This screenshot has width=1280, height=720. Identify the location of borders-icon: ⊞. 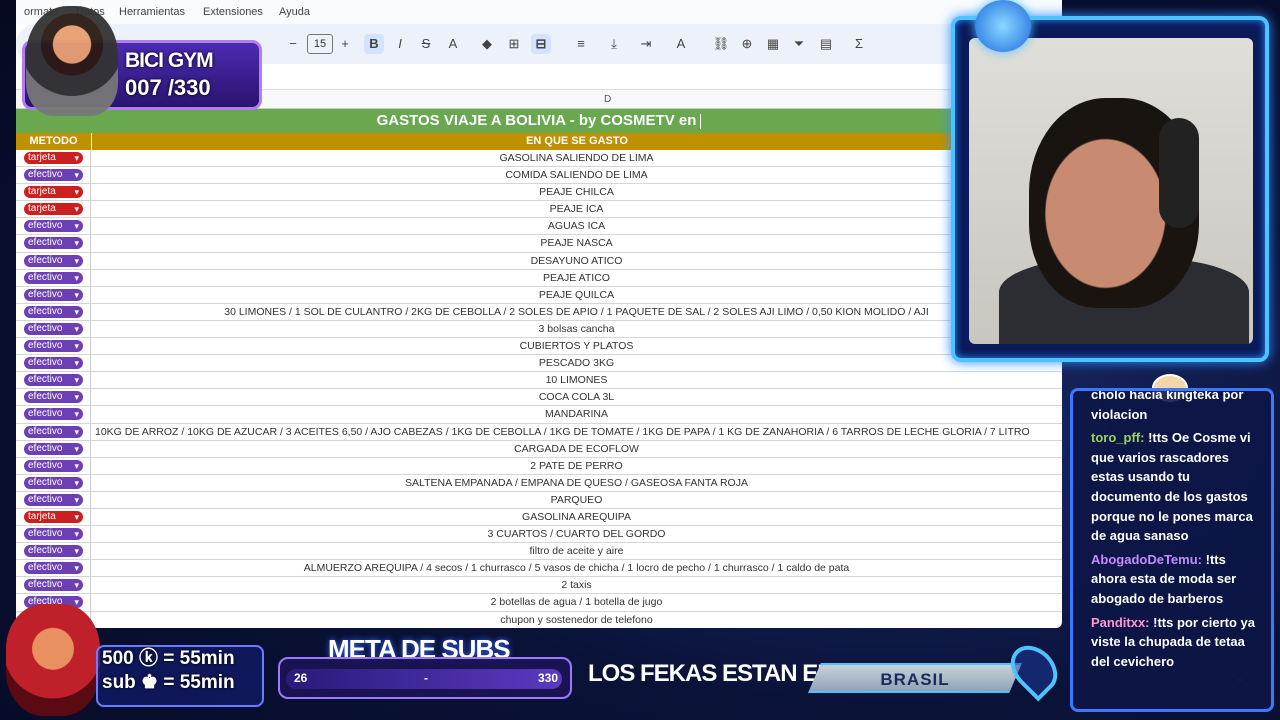
(514, 44).